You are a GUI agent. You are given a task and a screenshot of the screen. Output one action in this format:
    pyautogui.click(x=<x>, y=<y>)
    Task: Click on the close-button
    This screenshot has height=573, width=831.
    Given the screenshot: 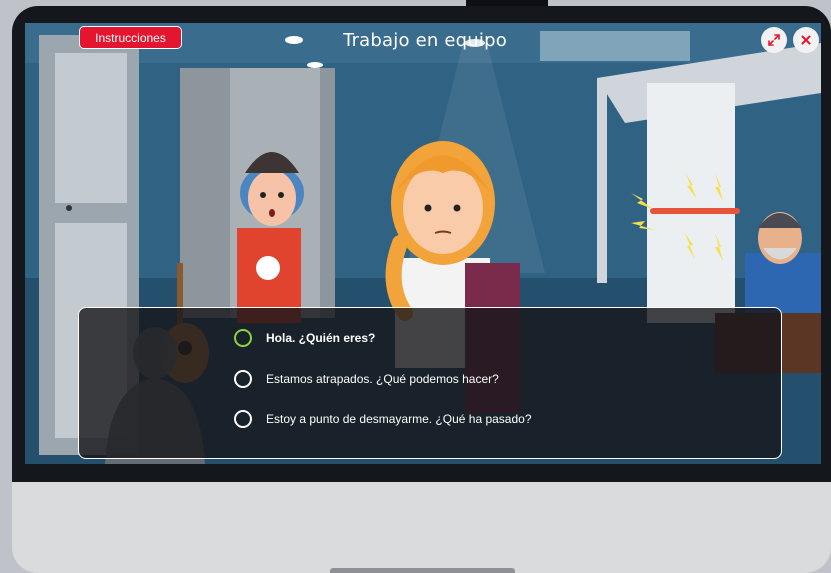 What is the action you would take?
    pyautogui.click(x=806, y=40)
    